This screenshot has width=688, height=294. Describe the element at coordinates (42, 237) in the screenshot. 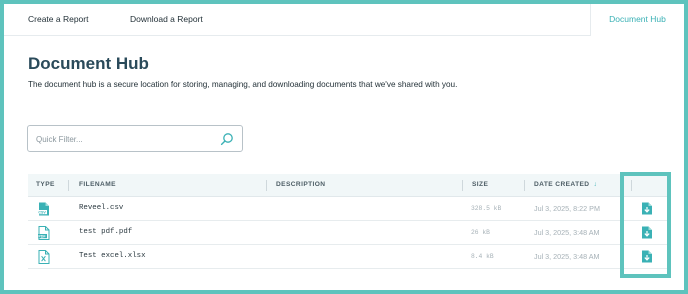

I see `pdf-file-label: PDF` at that location.